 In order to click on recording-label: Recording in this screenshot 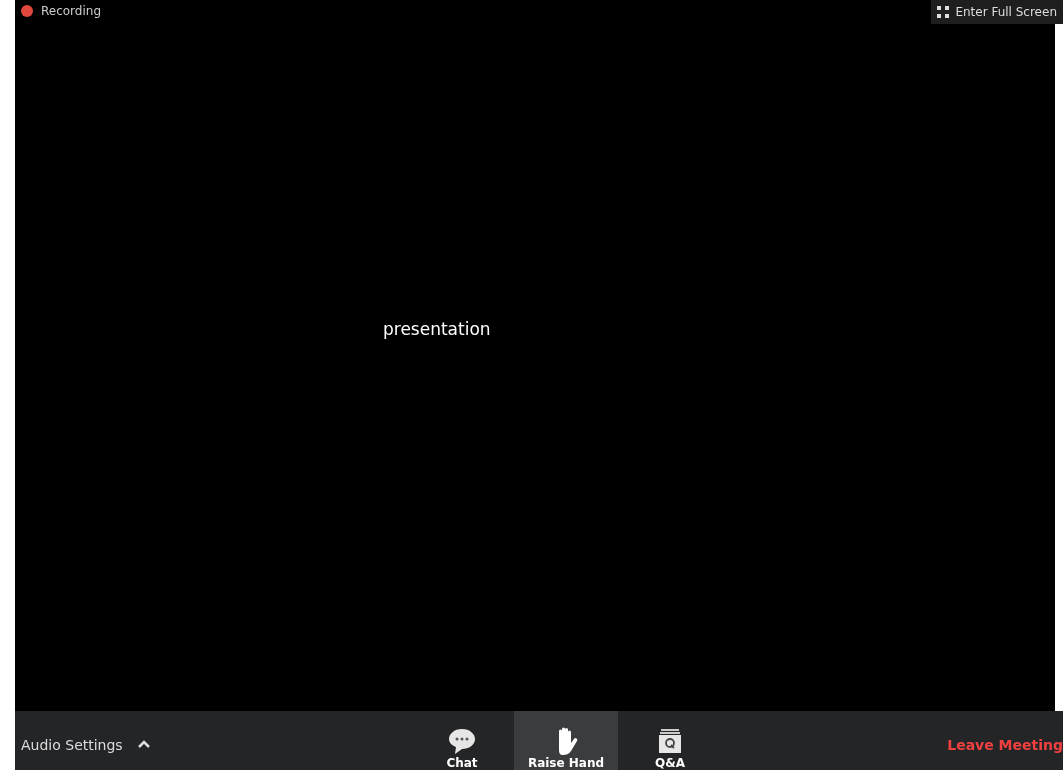, I will do `click(71, 11)`.